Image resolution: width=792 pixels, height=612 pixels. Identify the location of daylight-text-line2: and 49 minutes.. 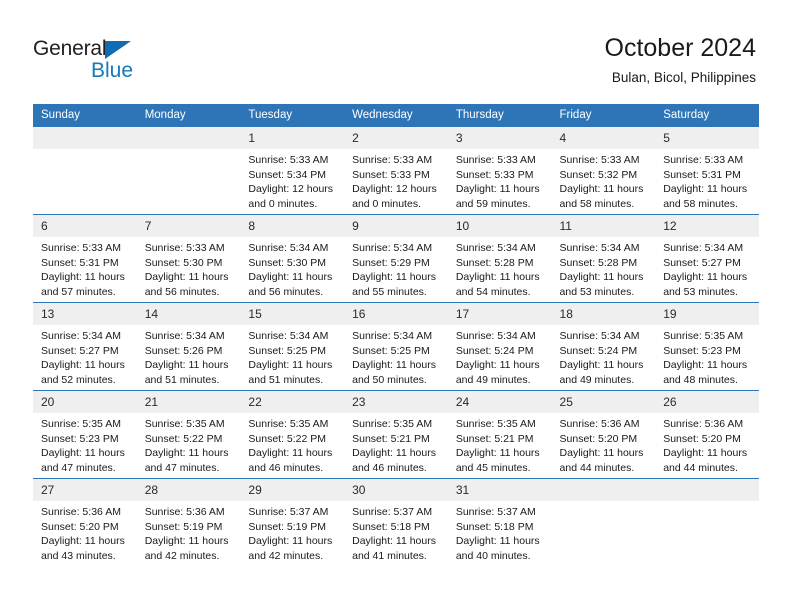
(597, 379).